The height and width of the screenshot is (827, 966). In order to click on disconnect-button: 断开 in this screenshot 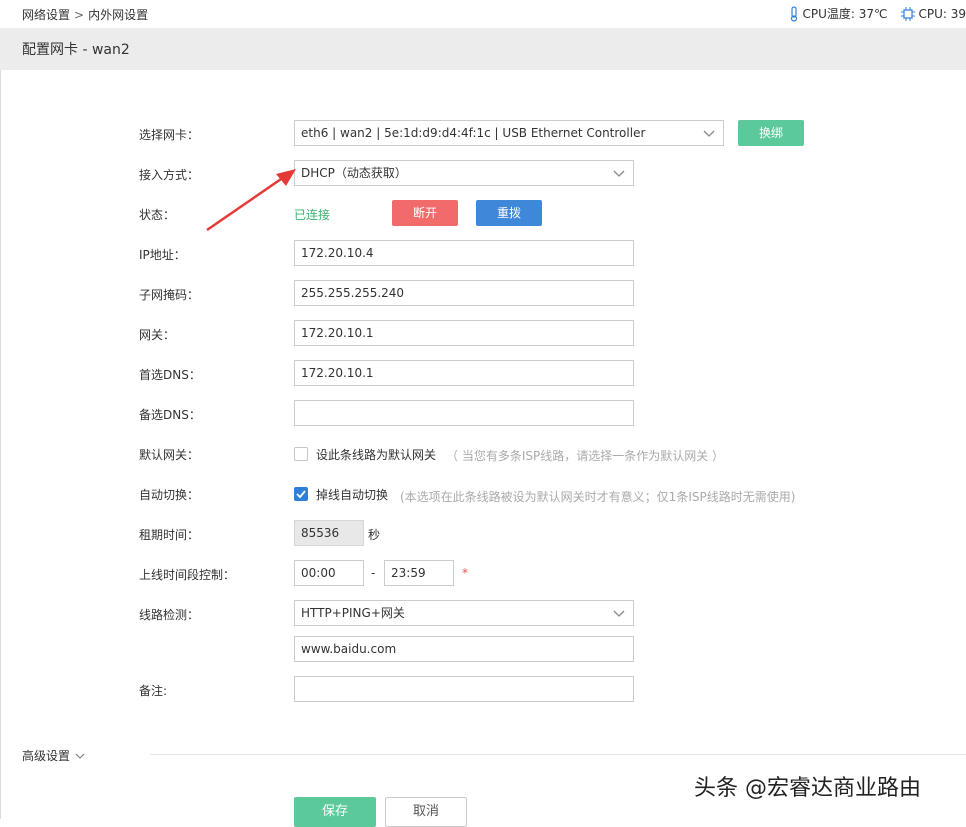, I will do `click(425, 213)`.